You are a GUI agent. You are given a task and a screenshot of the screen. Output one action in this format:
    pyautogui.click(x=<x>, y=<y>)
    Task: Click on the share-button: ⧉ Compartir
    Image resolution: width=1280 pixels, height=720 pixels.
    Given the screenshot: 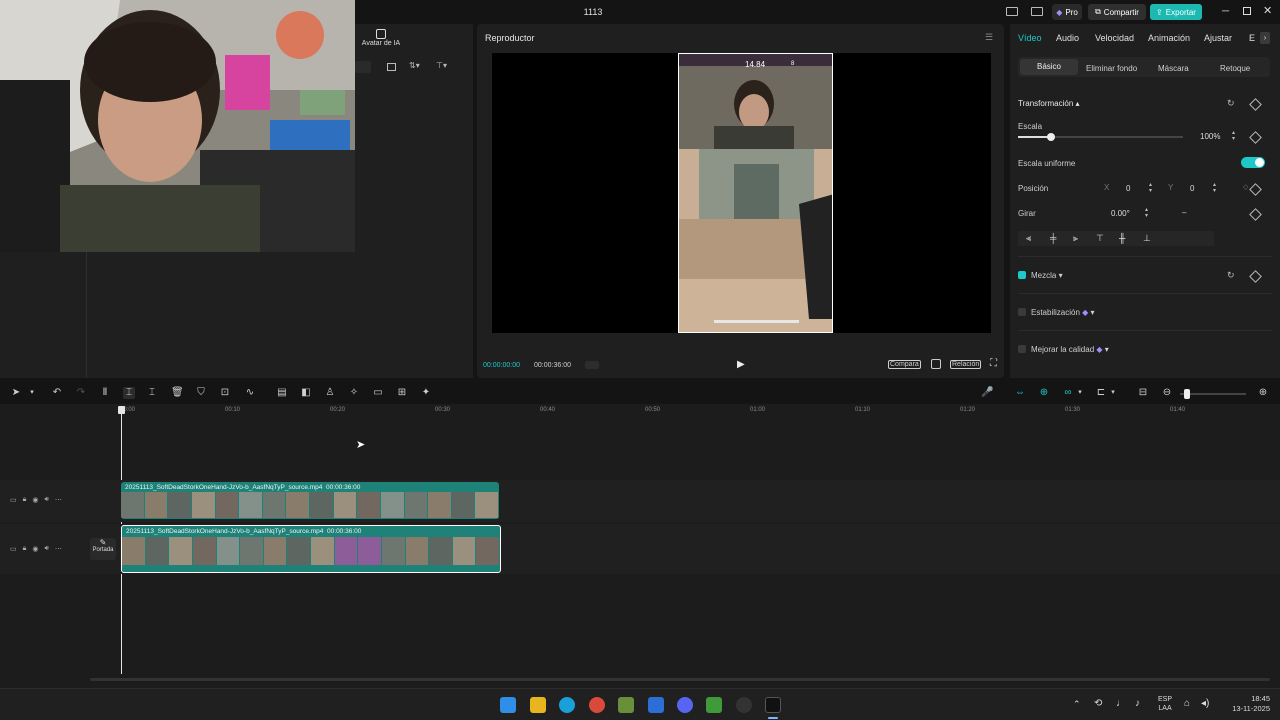 What is the action you would take?
    pyautogui.click(x=1117, y=12)
    